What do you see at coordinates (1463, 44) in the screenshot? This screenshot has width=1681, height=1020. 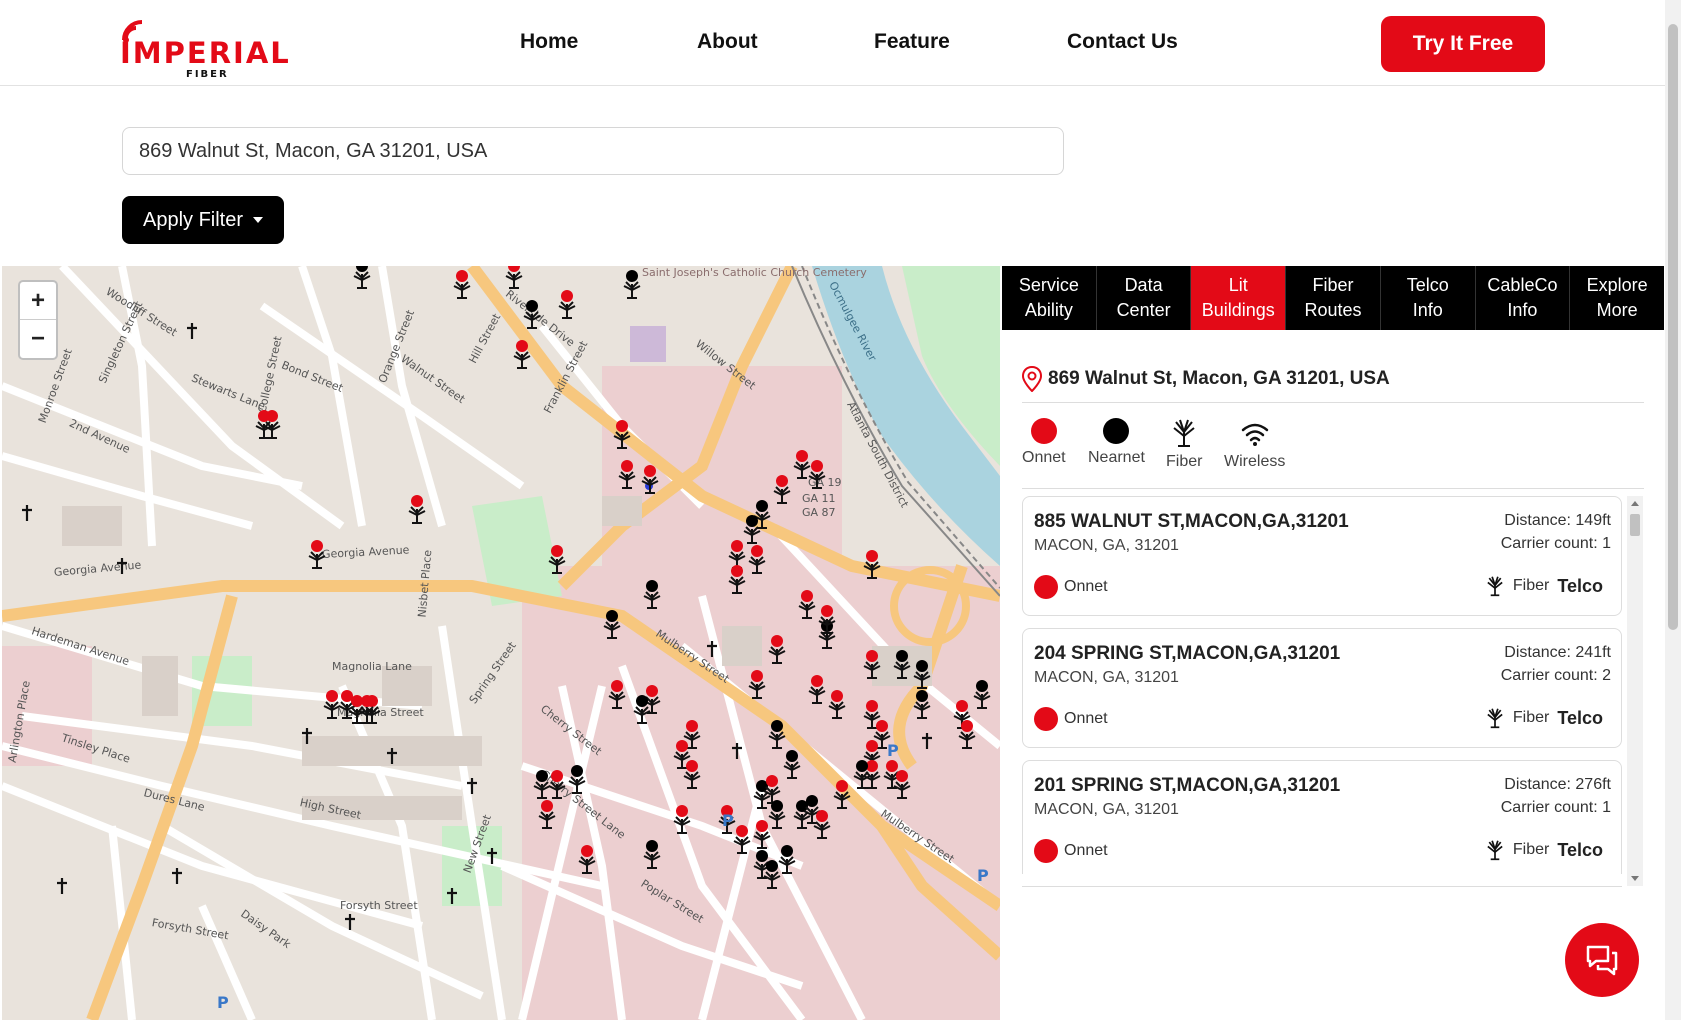 I see `try-it-free-button: Try It Free` at bounding box center [1463, 44].